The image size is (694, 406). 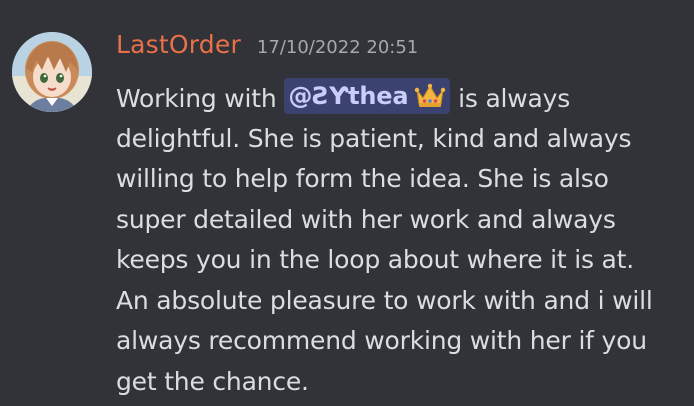 I want to click on username: LastOrder, so click(x=178, y=44).